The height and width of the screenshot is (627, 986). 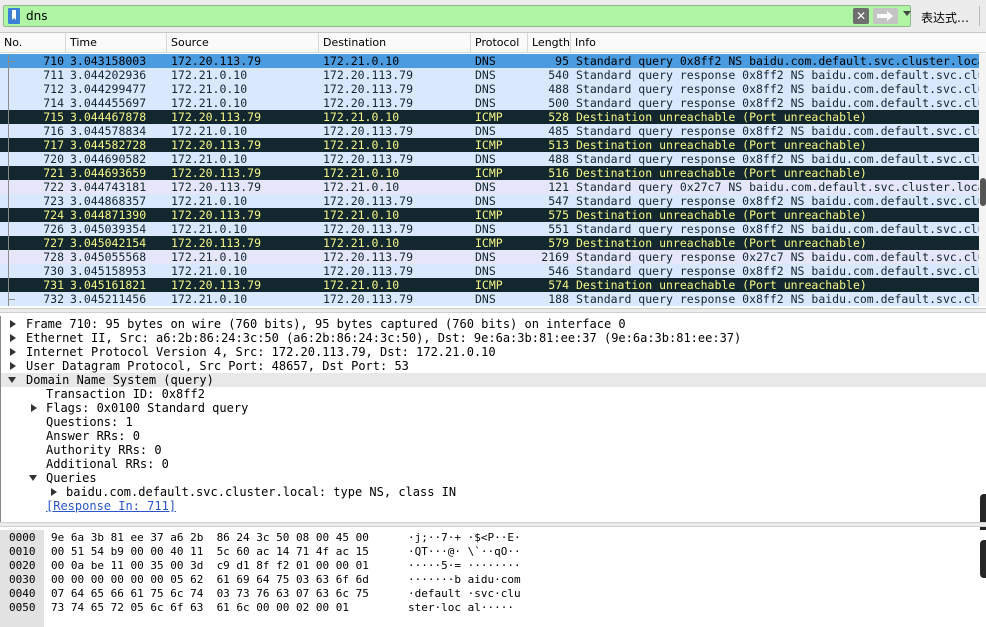 I want to click on column-header-destination: Destination, so click(x=395, y=43).